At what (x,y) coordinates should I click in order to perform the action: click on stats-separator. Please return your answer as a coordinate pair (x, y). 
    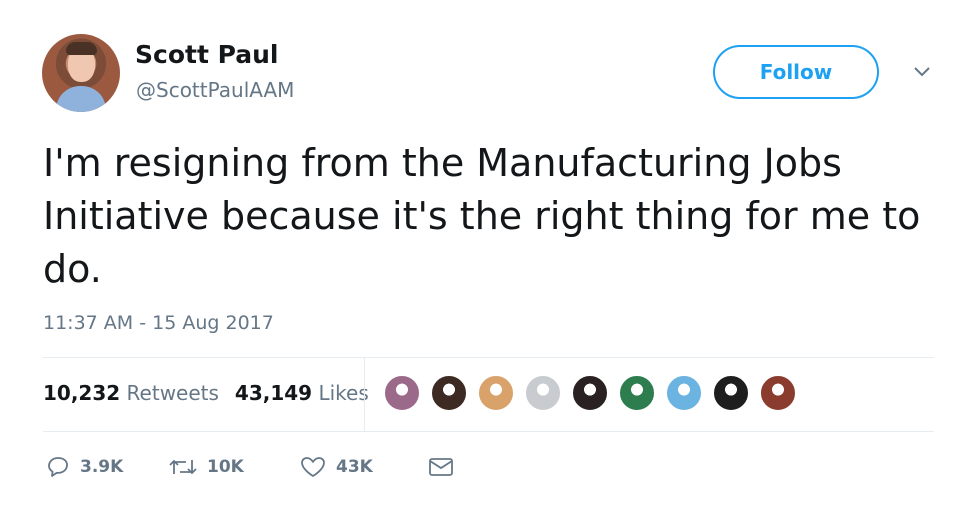
    Looking at the image, I should click on (364, 394).